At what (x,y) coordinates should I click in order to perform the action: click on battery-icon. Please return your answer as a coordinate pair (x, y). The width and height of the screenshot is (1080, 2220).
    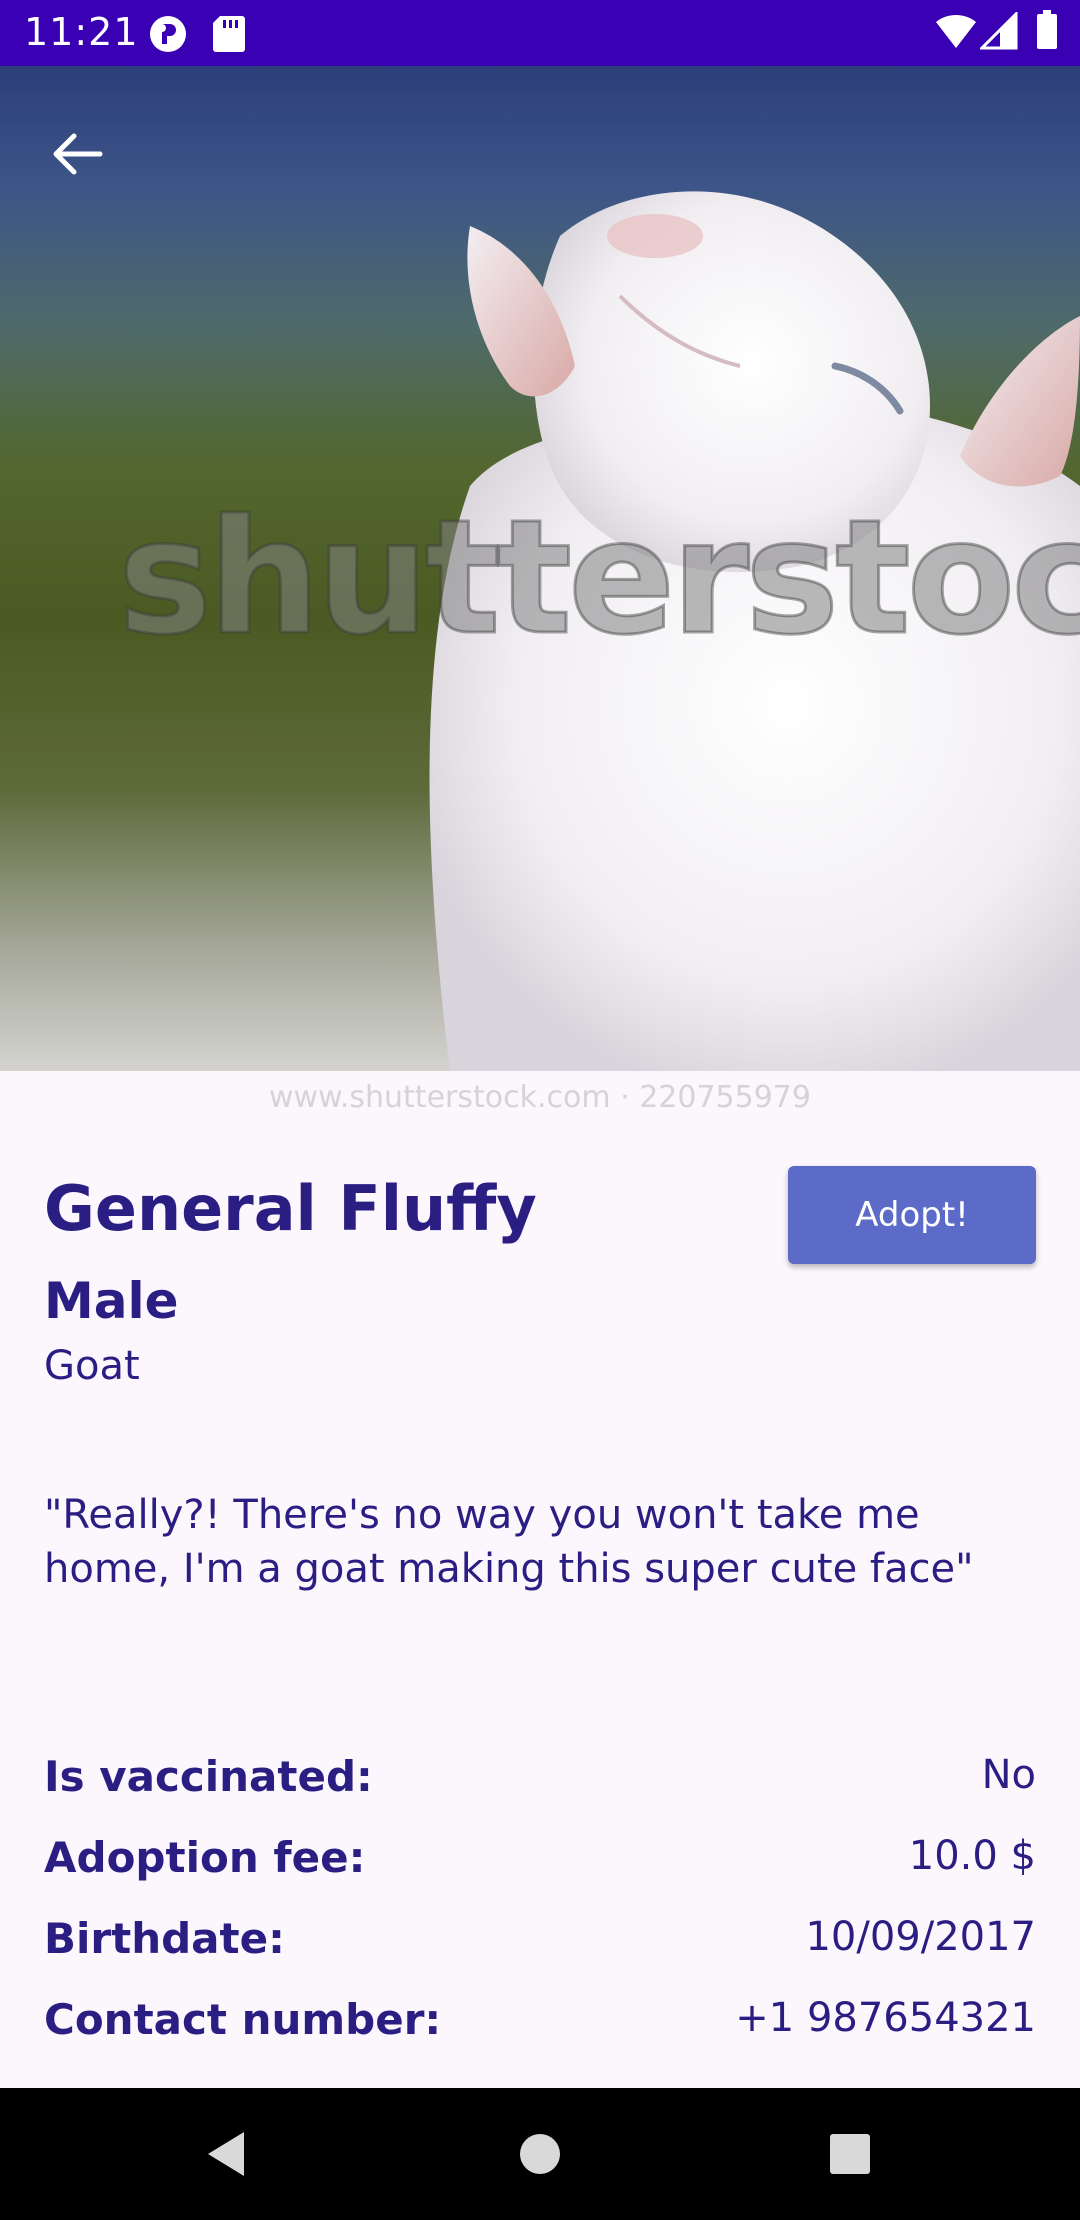
    Looking at the image, I should click on (1047, 32).